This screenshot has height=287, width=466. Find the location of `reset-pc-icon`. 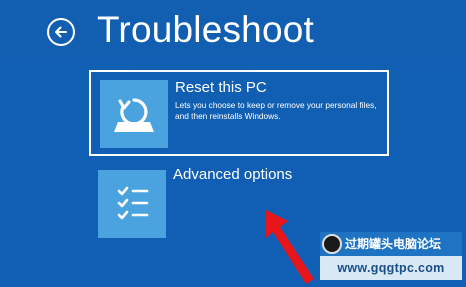

reset-pc-icon is located at coordinates (134, 114).